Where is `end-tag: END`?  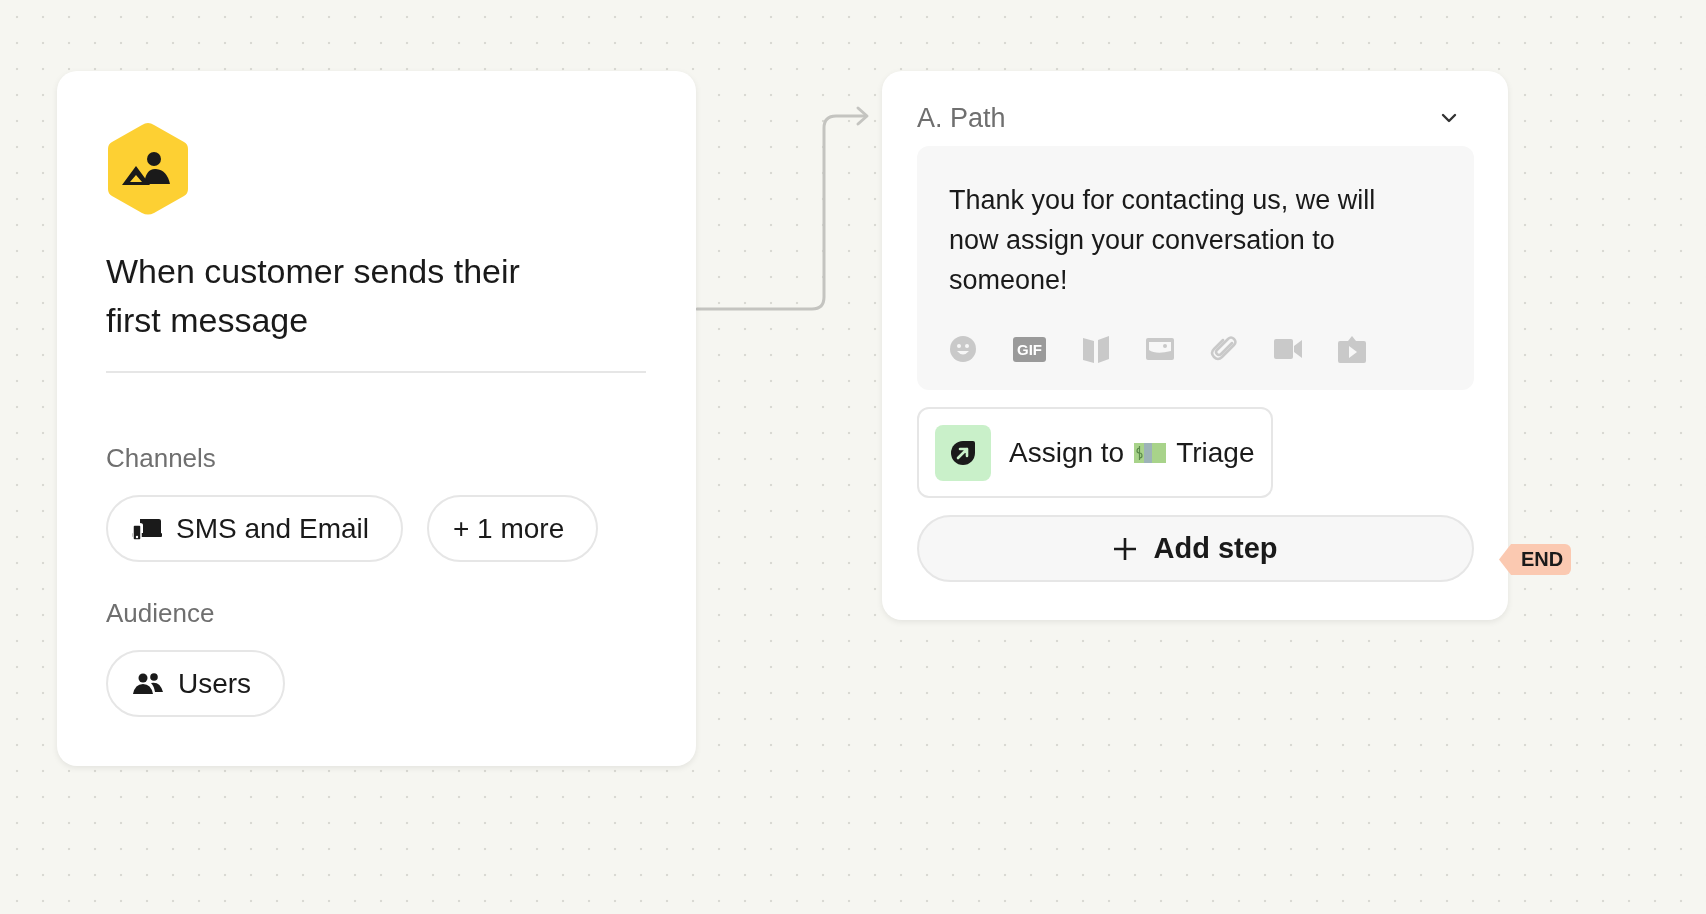
end-tag: END is located at coordinates (1535, 559).